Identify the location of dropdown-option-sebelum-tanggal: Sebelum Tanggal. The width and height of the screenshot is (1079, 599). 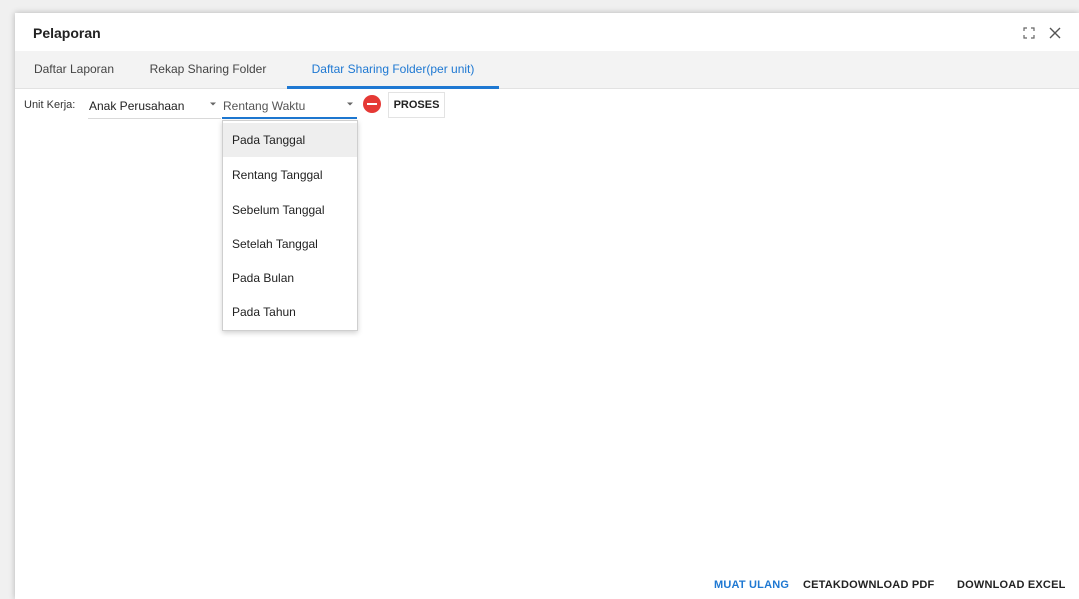
(290, 210).